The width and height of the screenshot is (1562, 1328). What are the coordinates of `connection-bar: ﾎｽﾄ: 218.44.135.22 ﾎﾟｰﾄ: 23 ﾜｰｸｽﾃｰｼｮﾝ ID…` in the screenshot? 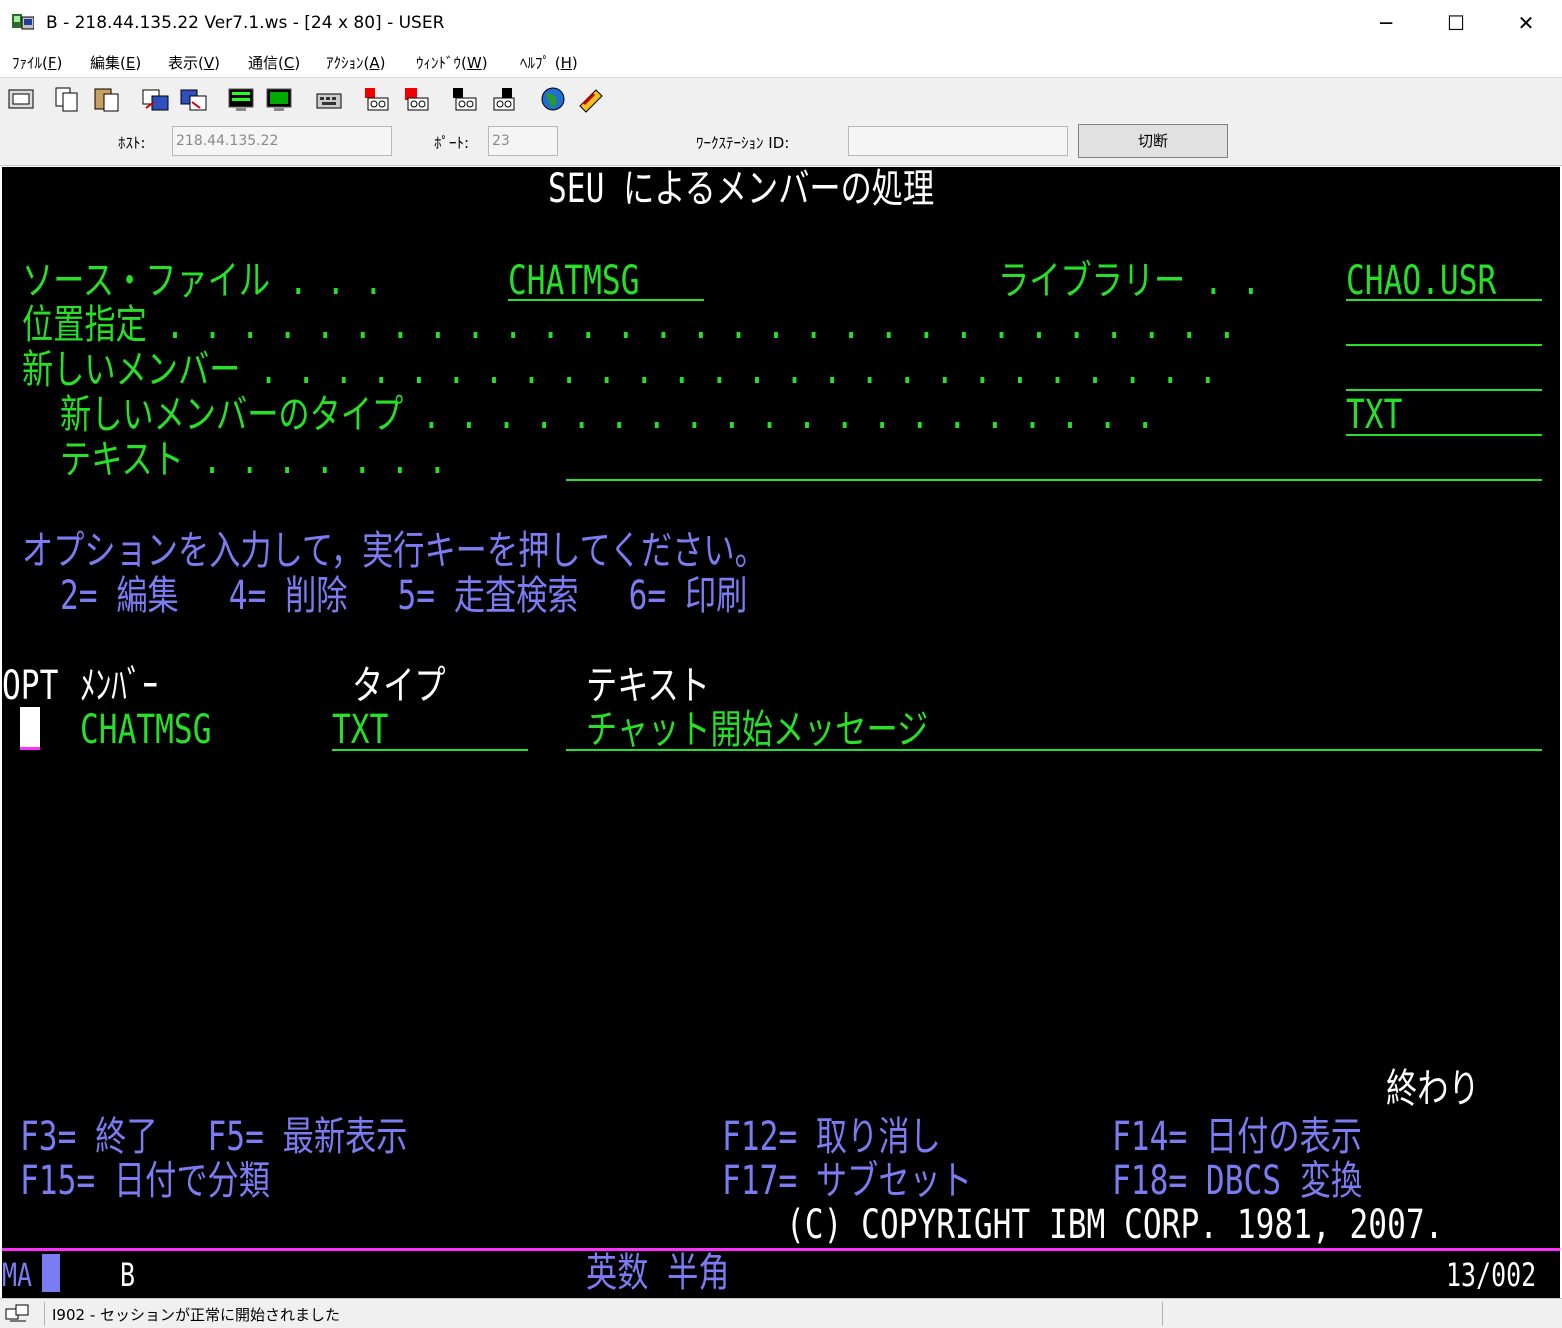 It's located at (781, 142).